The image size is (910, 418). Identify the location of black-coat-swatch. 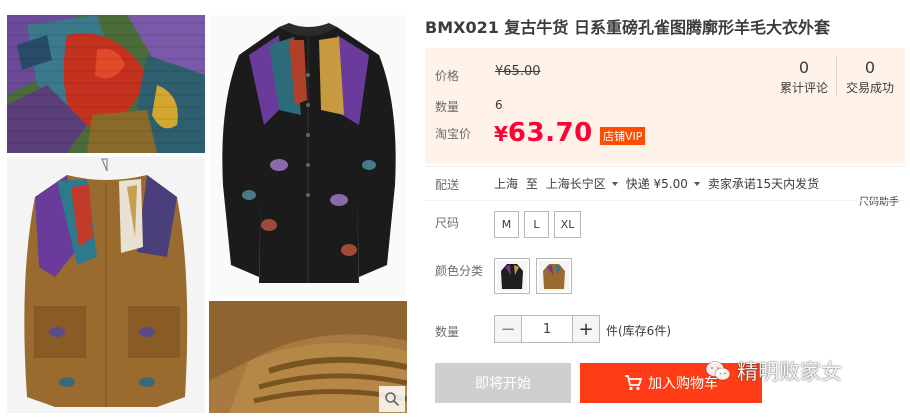
(512, 276).